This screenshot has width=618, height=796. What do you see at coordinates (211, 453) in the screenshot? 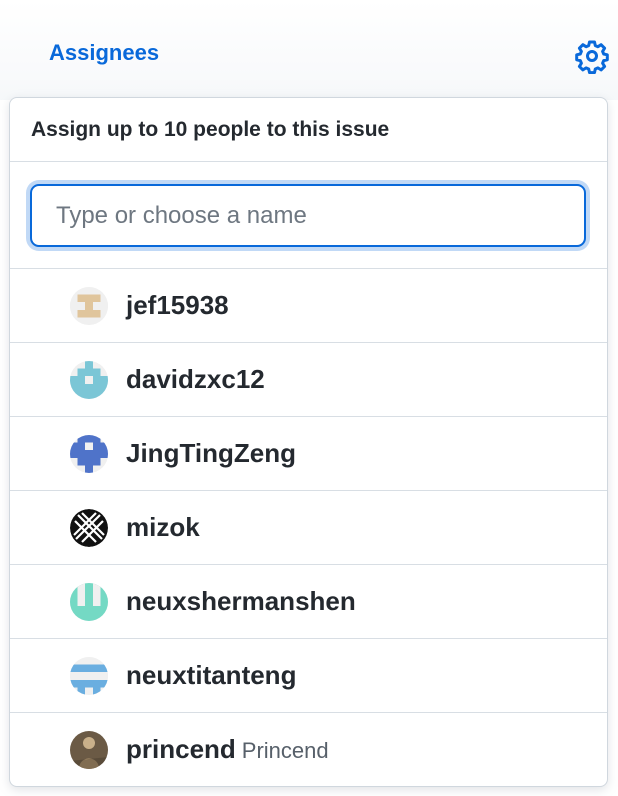
I see `assignee-login: JingTingZeng` at bounding box center [211, 453].